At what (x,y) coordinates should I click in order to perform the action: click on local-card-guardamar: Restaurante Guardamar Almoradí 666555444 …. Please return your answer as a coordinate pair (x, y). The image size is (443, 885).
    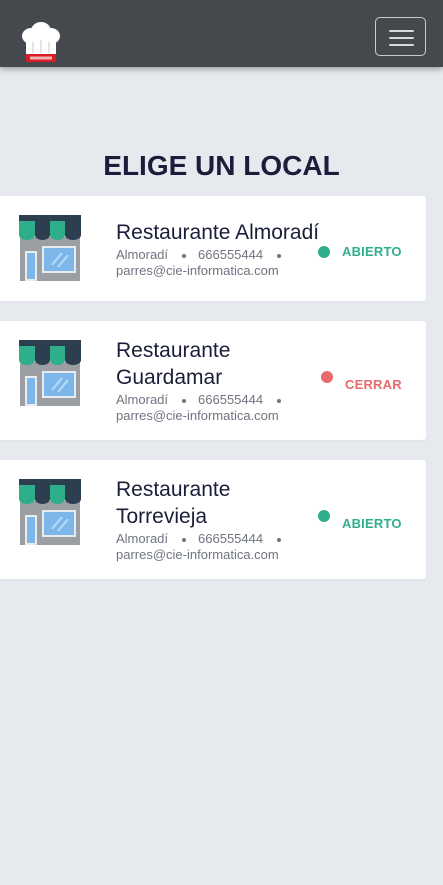
    Looking at the image, I should click on (213, 380).